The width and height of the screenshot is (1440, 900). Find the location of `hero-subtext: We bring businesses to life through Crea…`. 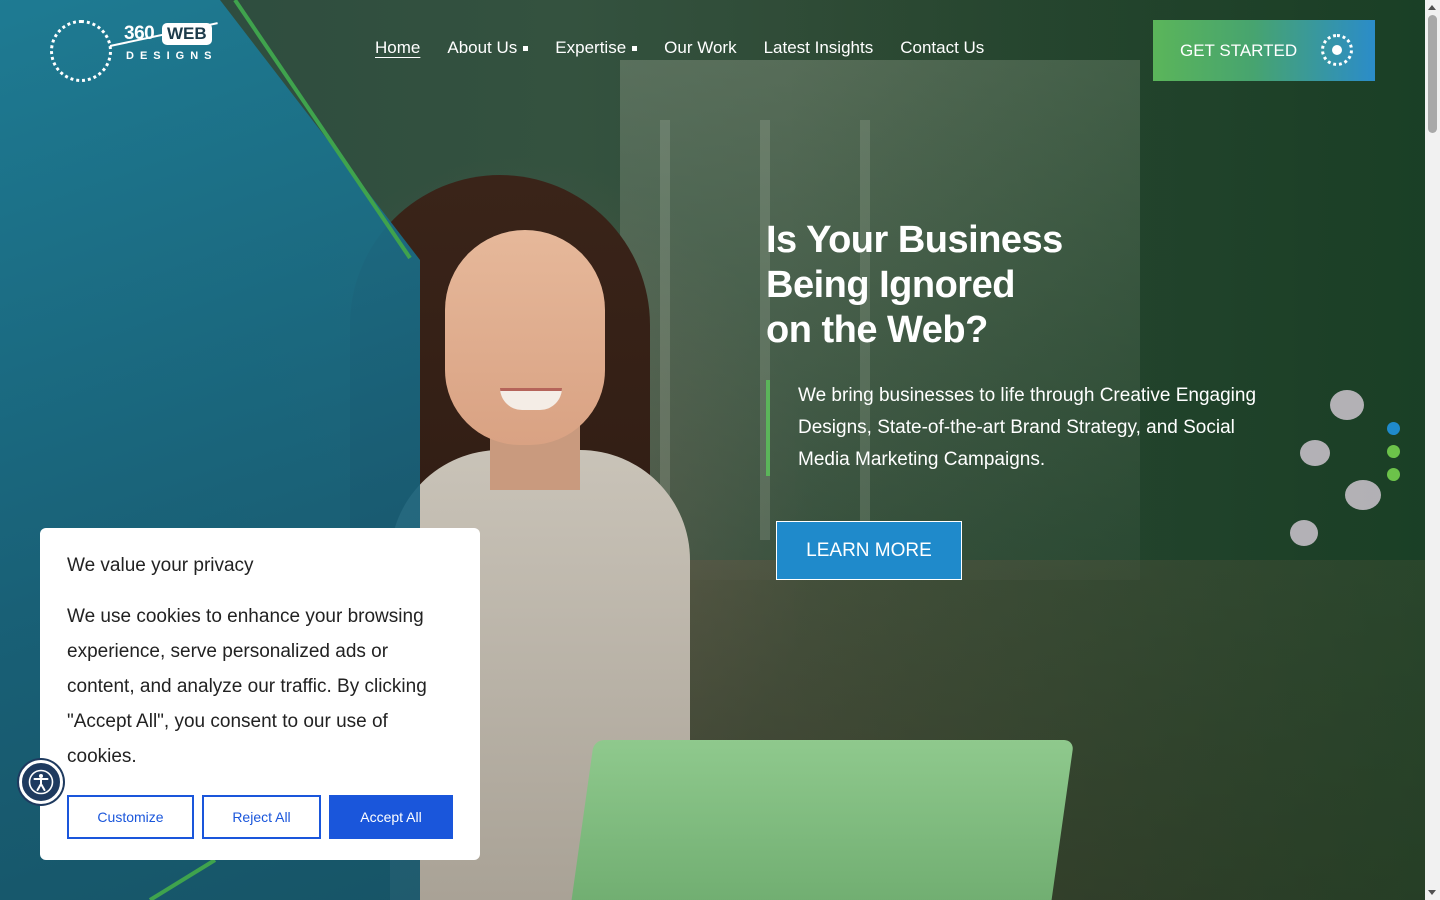

hero-subtext: We bring businesses to life through Crea… is located at coordinates (1027, 427).